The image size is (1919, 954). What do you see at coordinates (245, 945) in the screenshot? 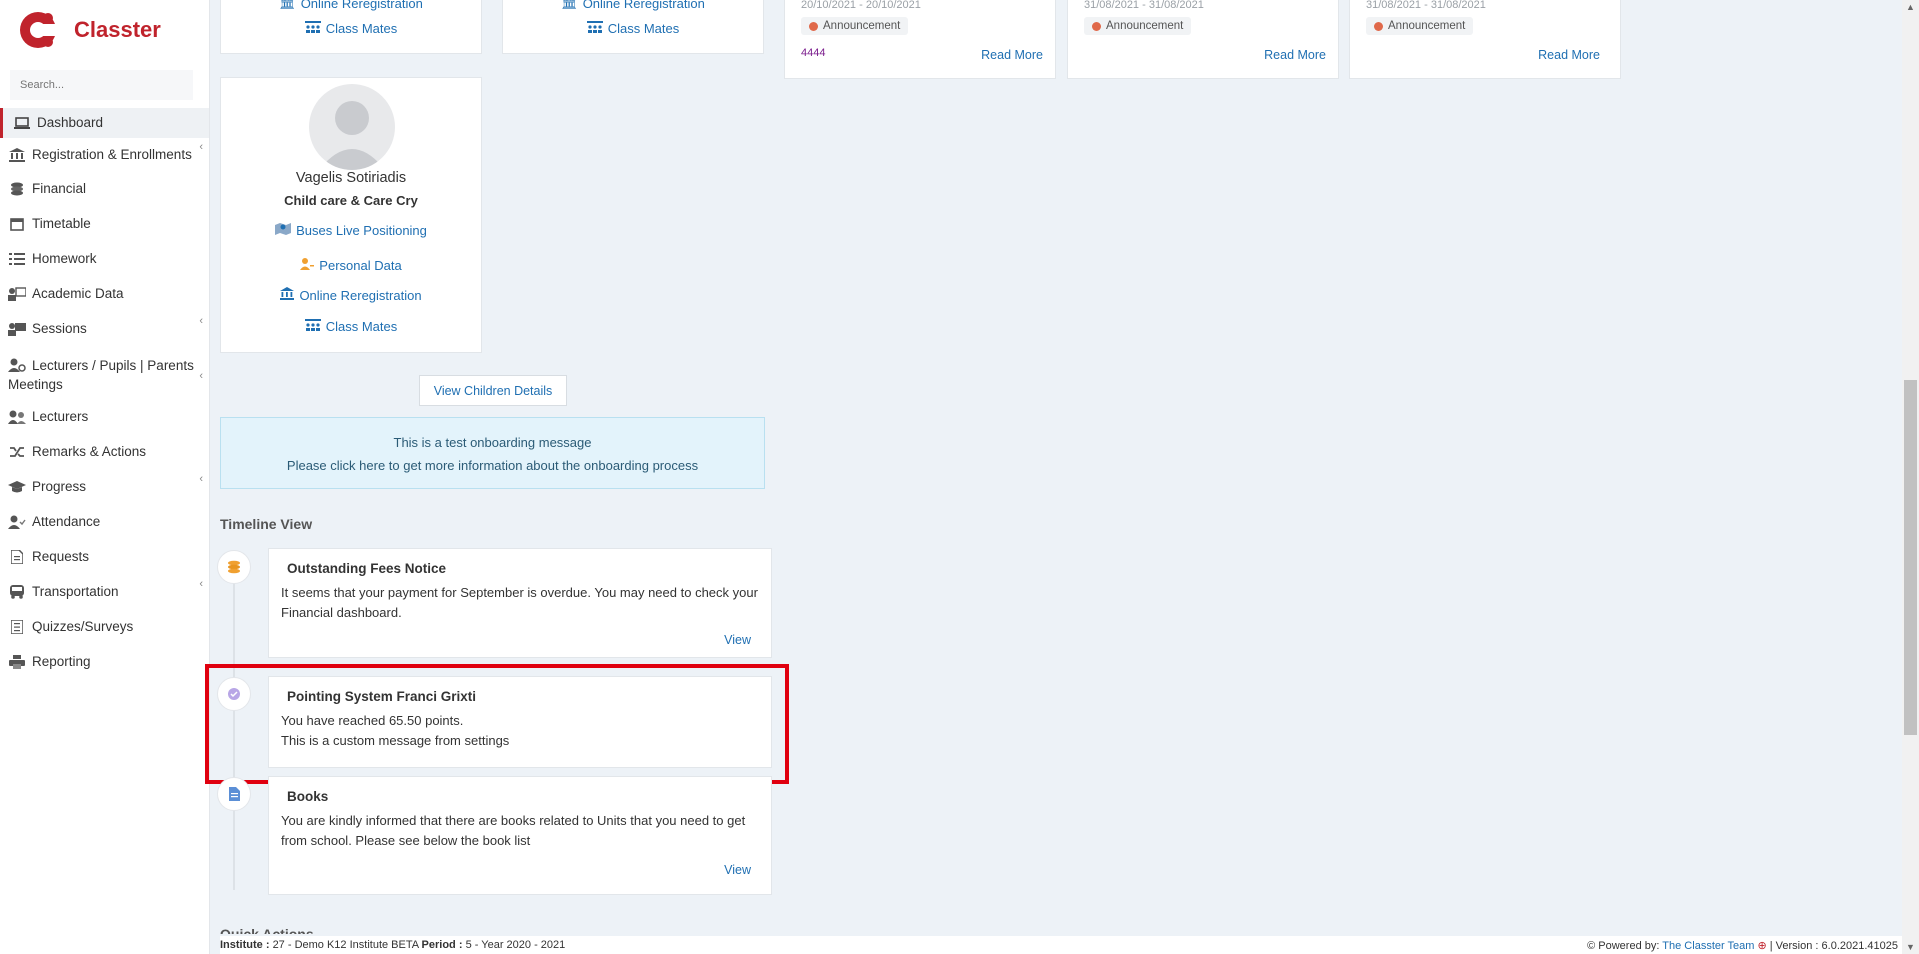
I see `institute-label: Institute :` at bounding box center [245, 945].